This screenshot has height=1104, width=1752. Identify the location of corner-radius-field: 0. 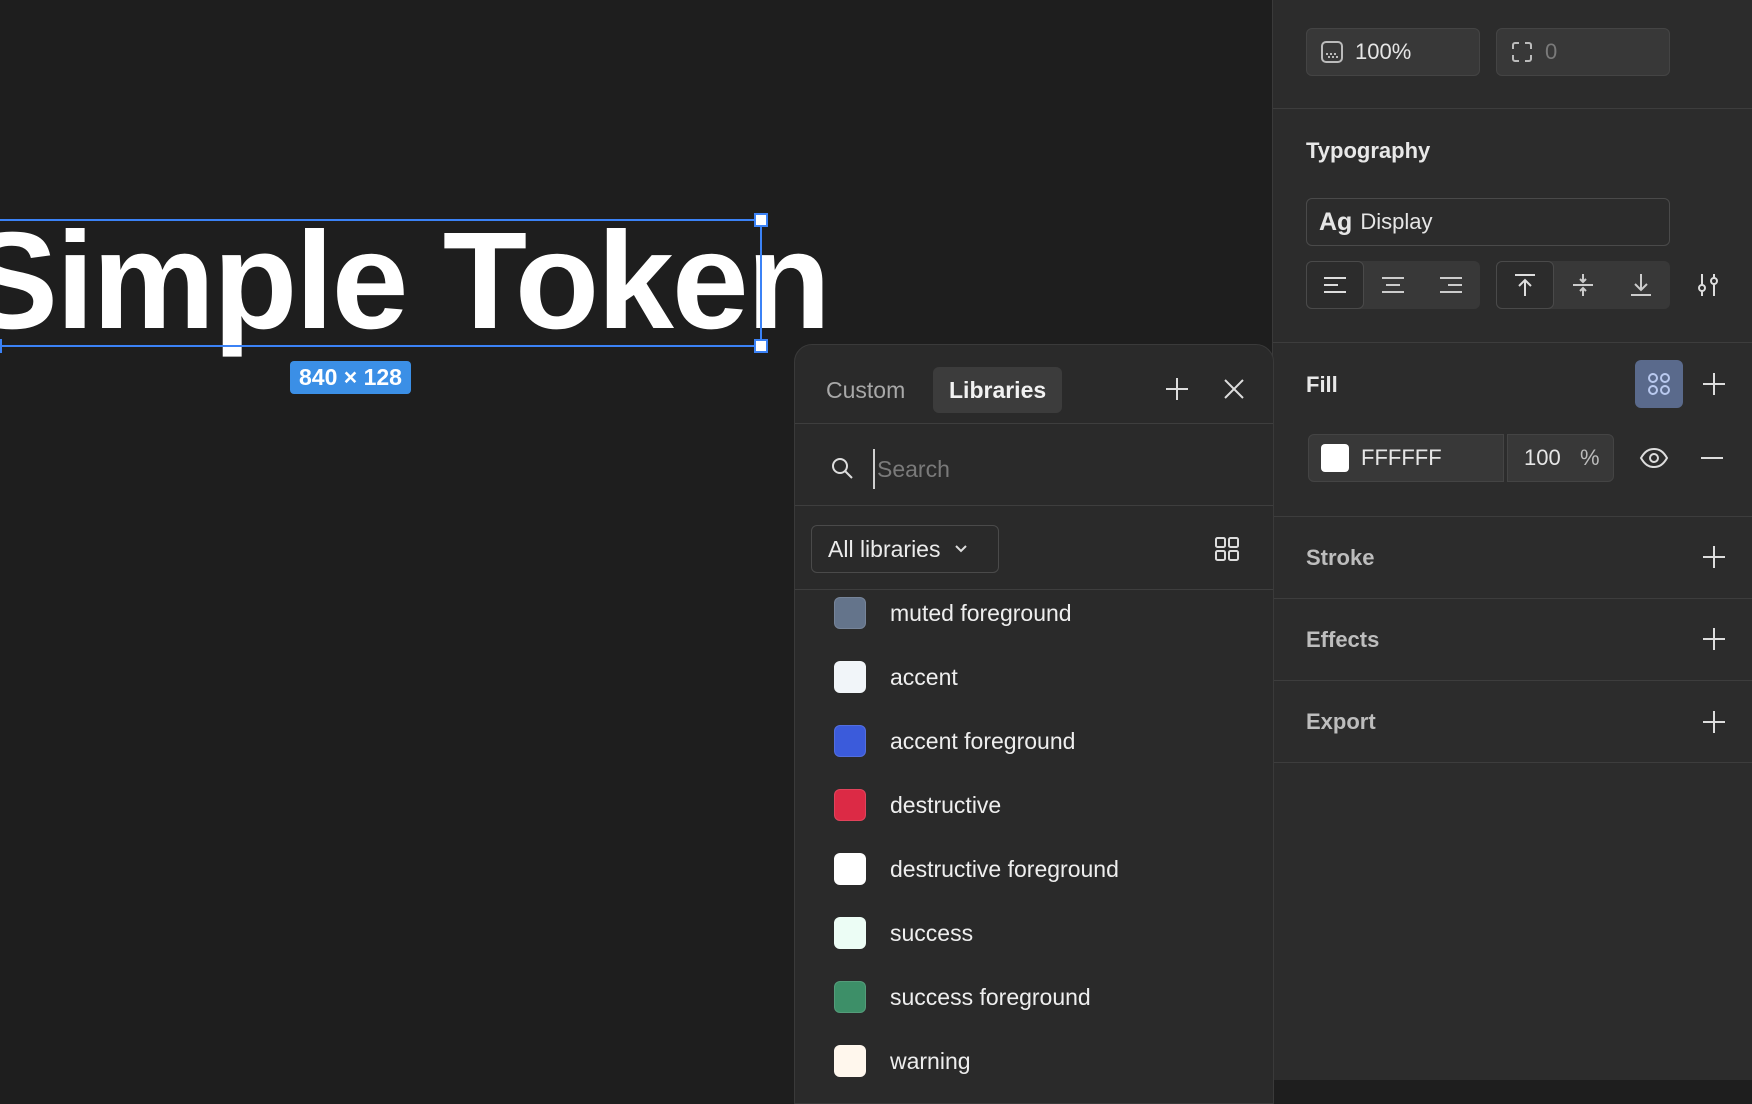
(1583, 52).